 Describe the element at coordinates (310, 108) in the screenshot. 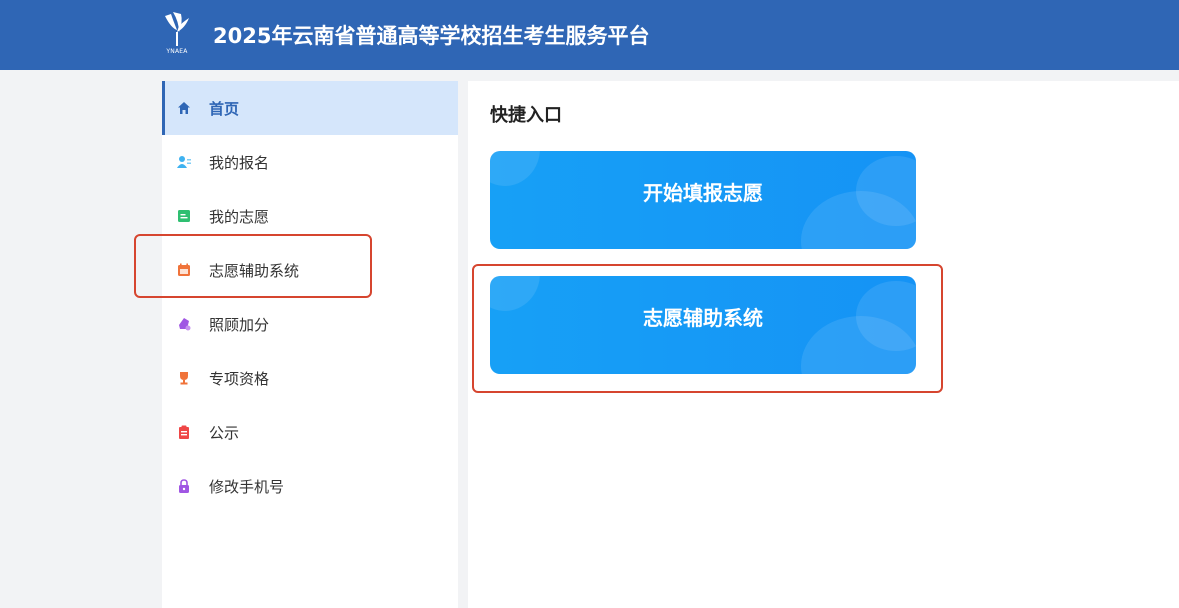

I see `sidebar-item-home: 首页` at that location.